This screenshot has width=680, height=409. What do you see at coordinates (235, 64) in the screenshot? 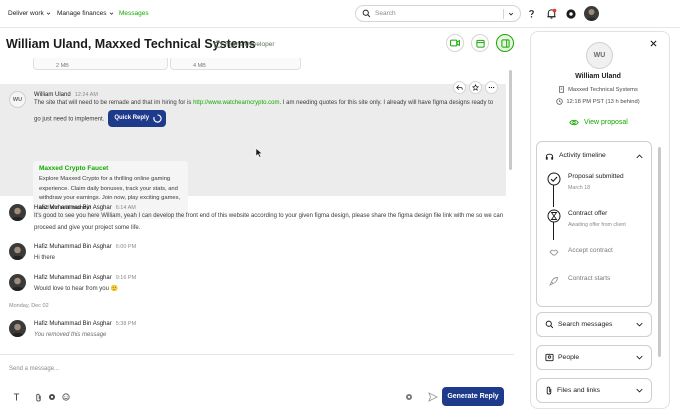
I see `attachment-card: 4 MB` at bounding box center [235, 64].